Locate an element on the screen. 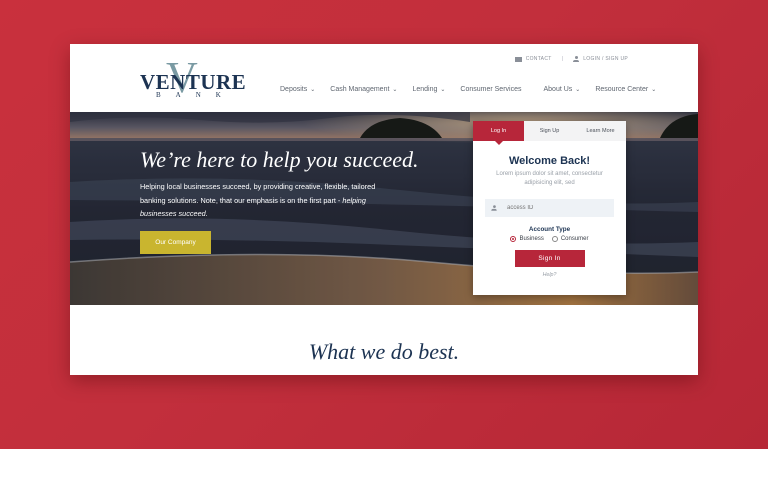 The width and height of the screenshot is (768, 489). nav-label: Consumer Services is located at coordinates (491, 89).